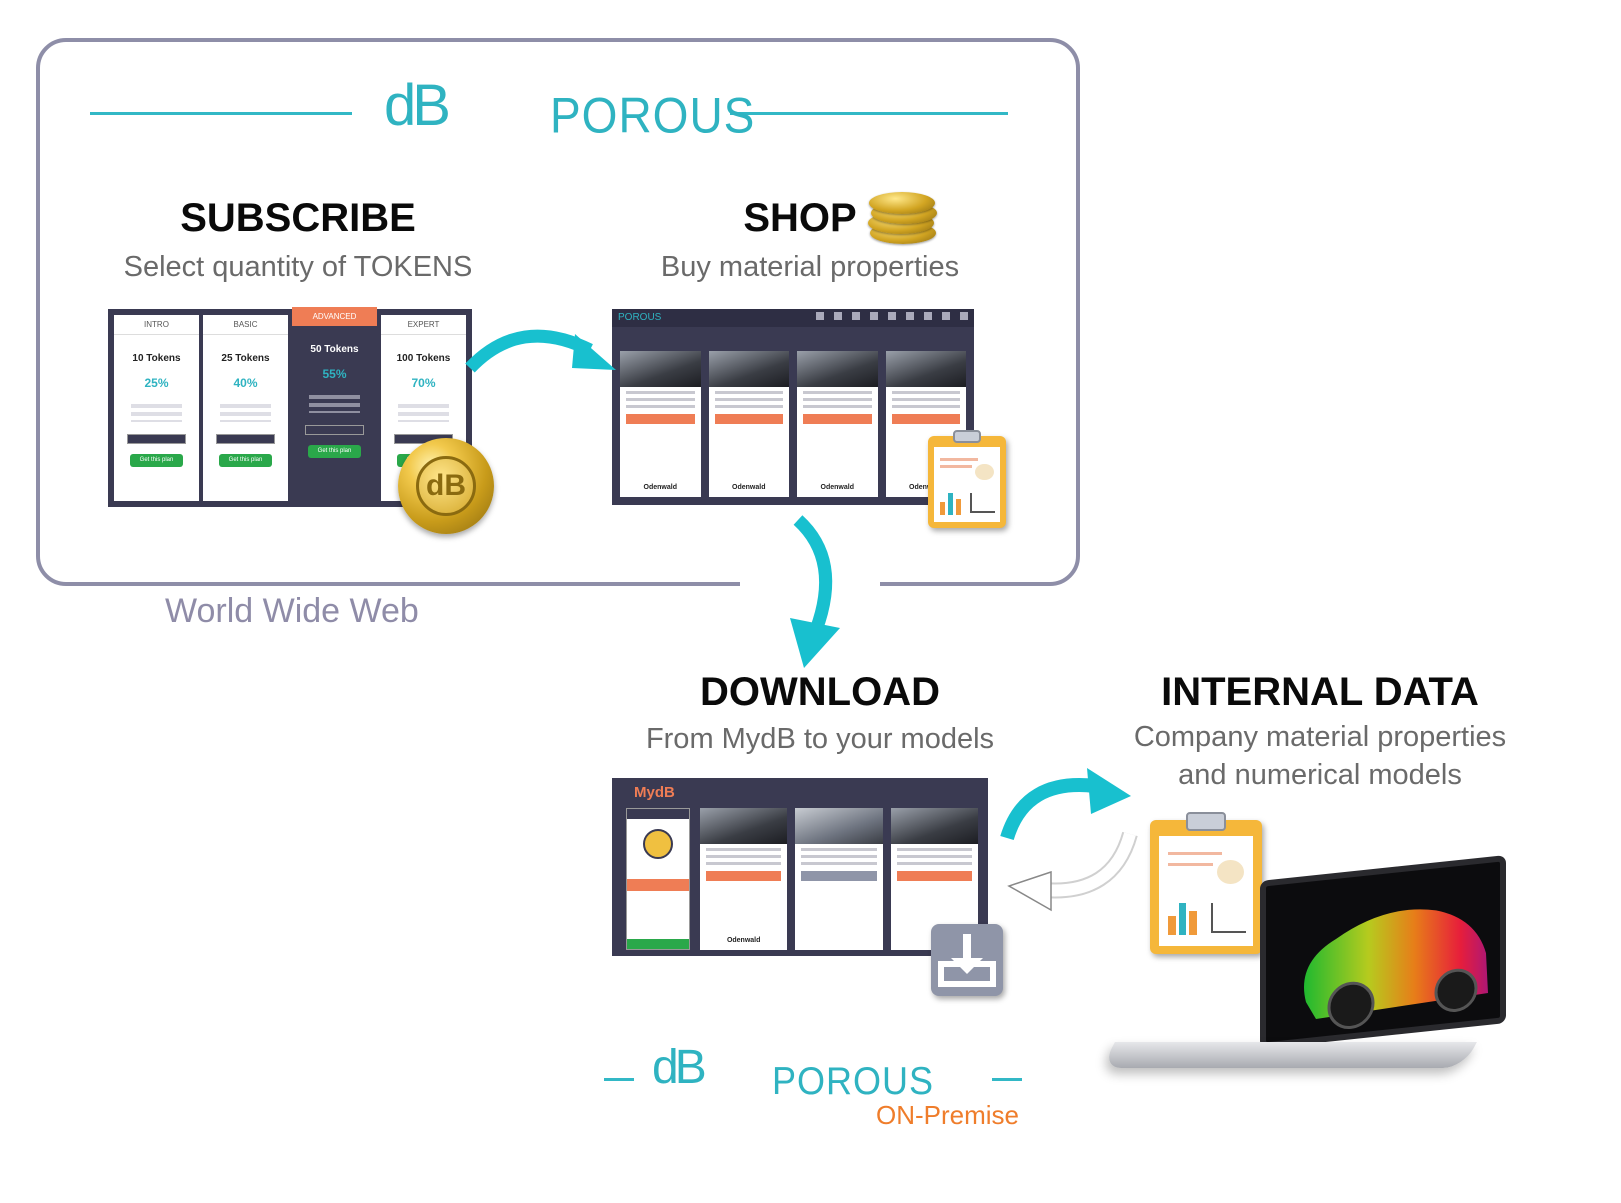 This screenshot has height=1203, width=1621. What do you see at coordinates (948, 1115) in the screenshot?
I see `on-premise-label: ON-Premise` at bounding box center [948, 1115].